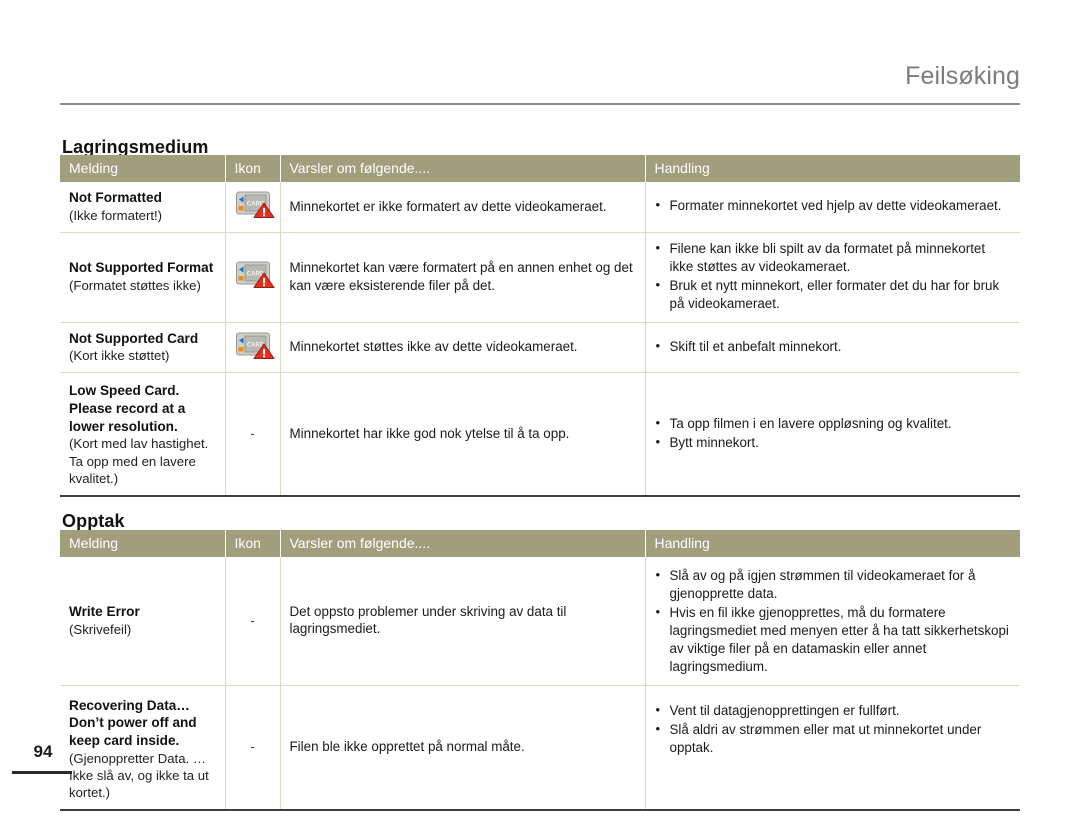  I want to click on cell-message: Write Error (Skrivefeil), so click(143, 621).